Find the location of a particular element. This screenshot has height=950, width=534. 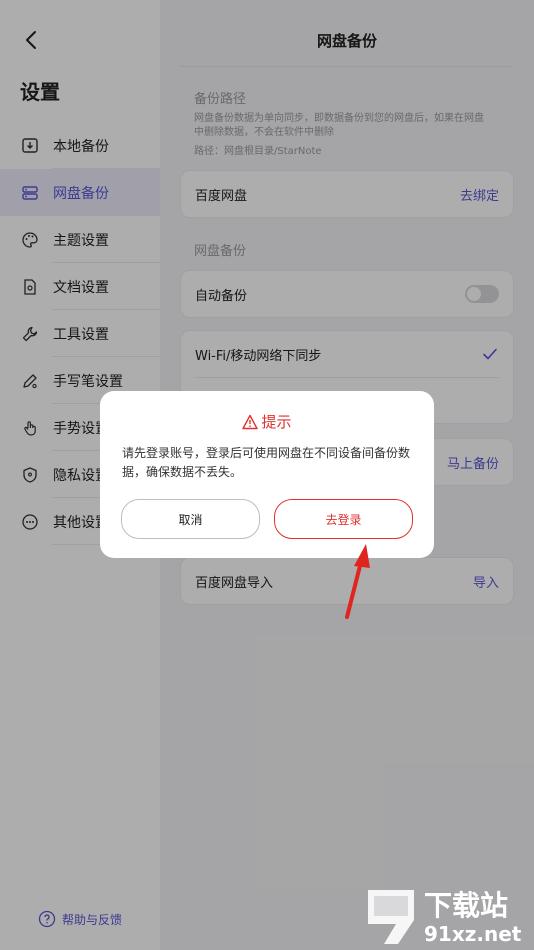

watermark: 下载站 91xz.net is located at coordinates (446, 917).